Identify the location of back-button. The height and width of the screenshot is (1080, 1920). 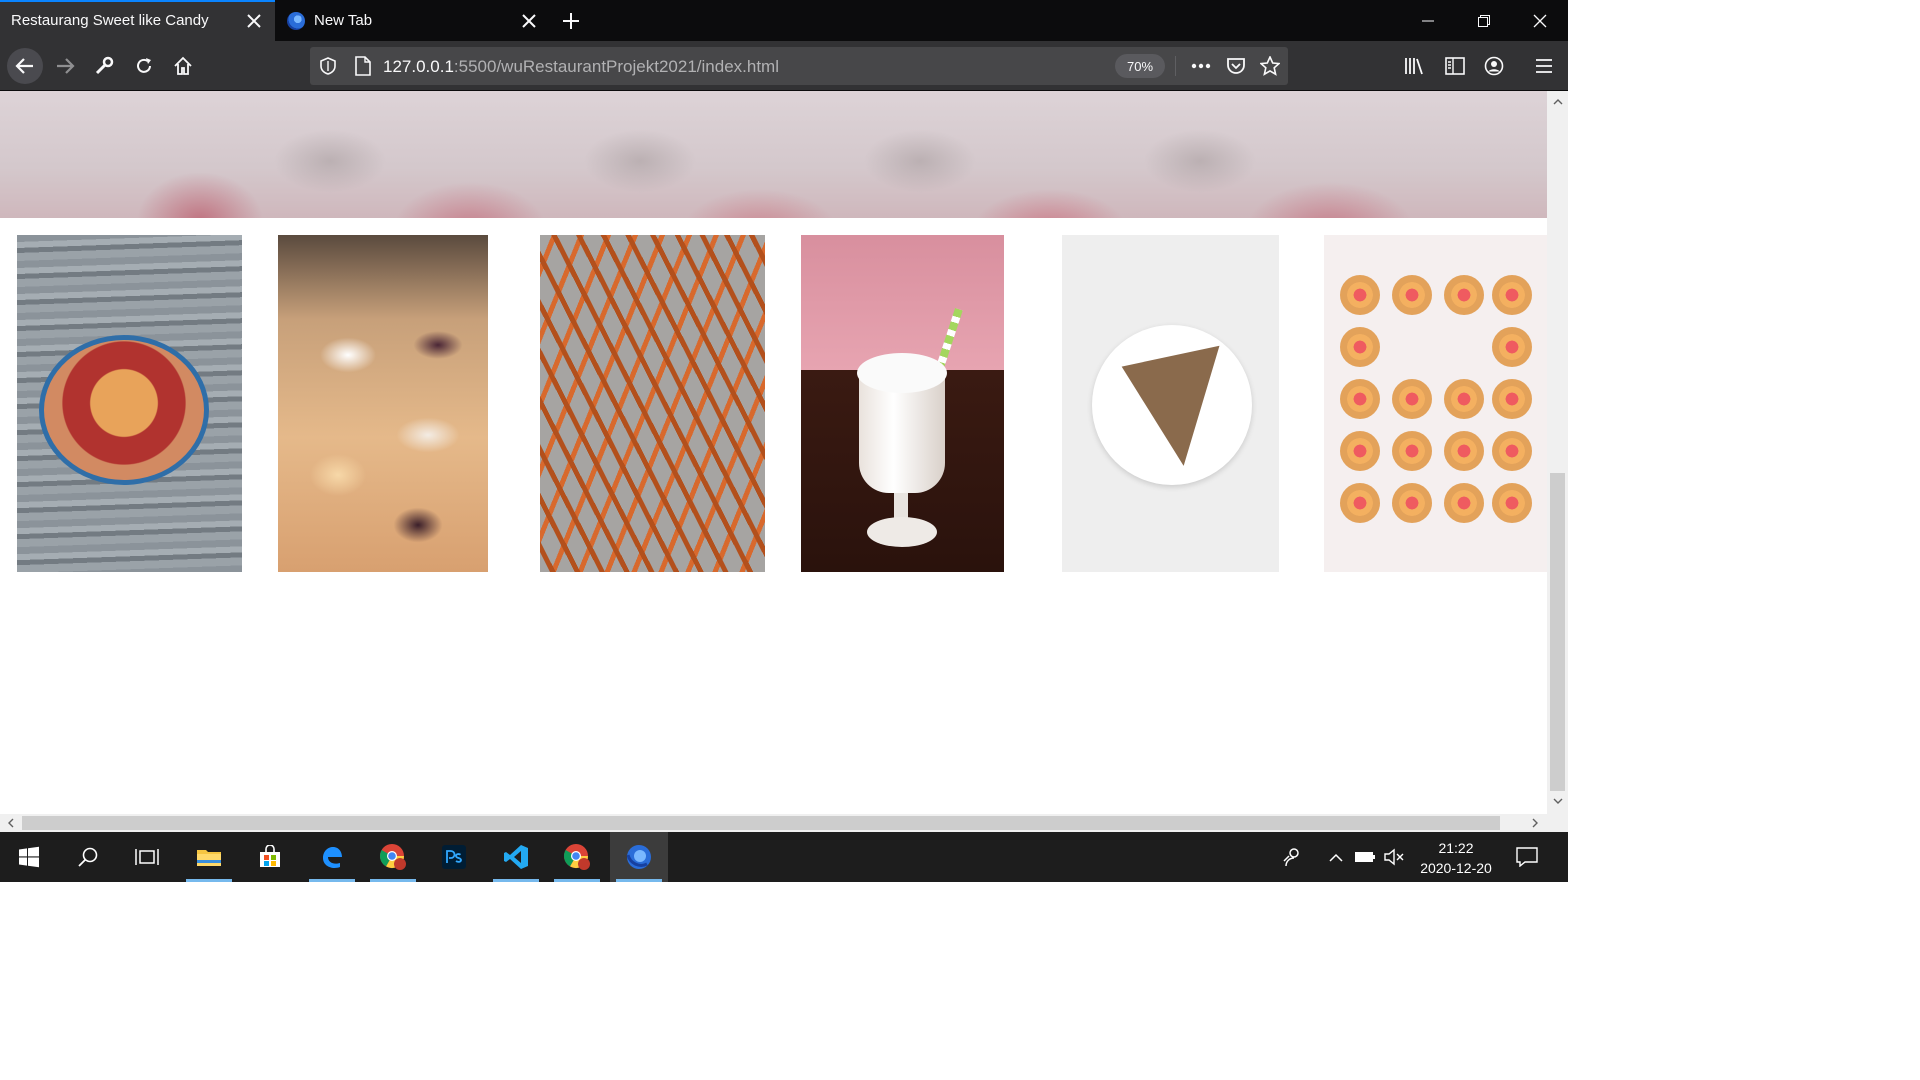
(25, 66).